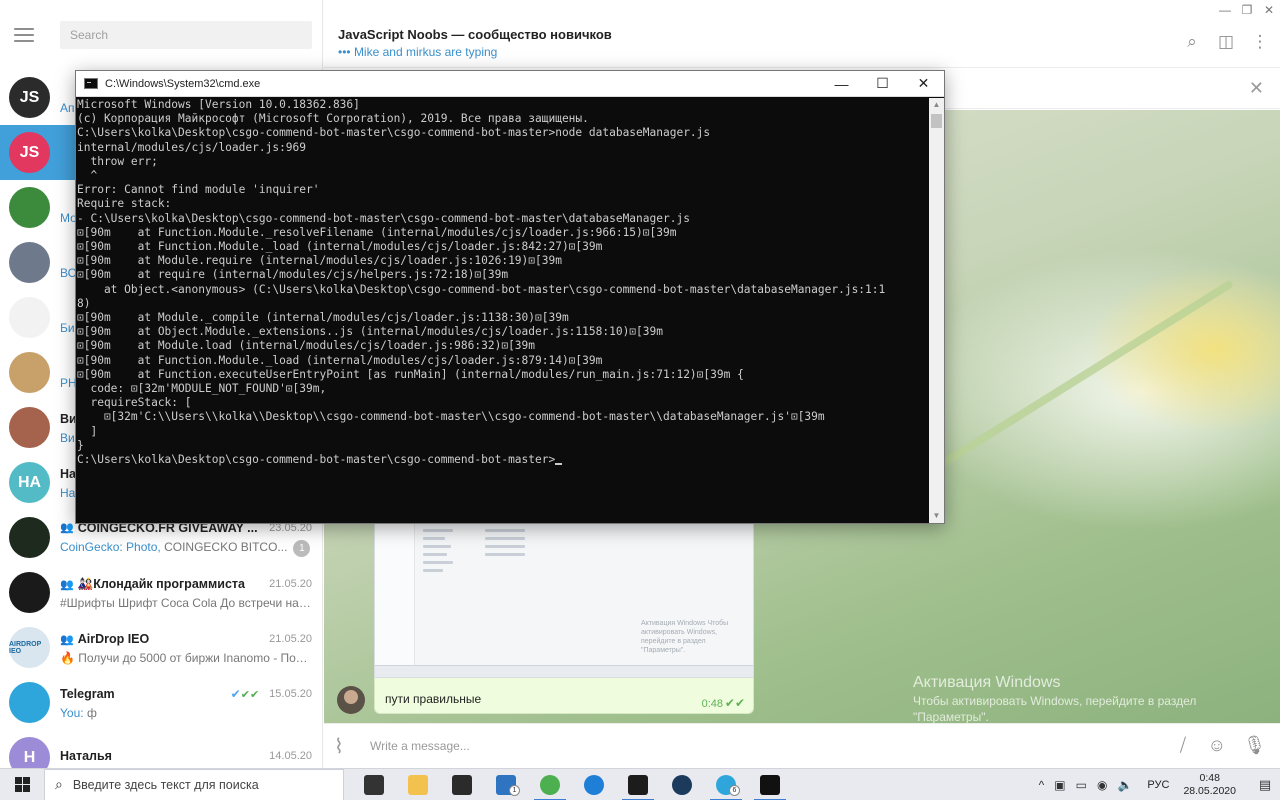  What do you see at coordinates (564, 696) in the screenshot?
I see `message-bubble: пути правильные 0:48 ✔✔` at bounding box center [564, 696].